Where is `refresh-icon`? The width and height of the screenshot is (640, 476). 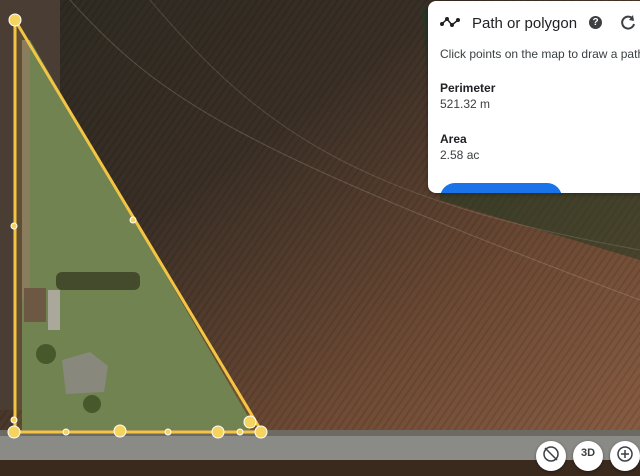 refresh-icon is located at coordinates (628, 23).